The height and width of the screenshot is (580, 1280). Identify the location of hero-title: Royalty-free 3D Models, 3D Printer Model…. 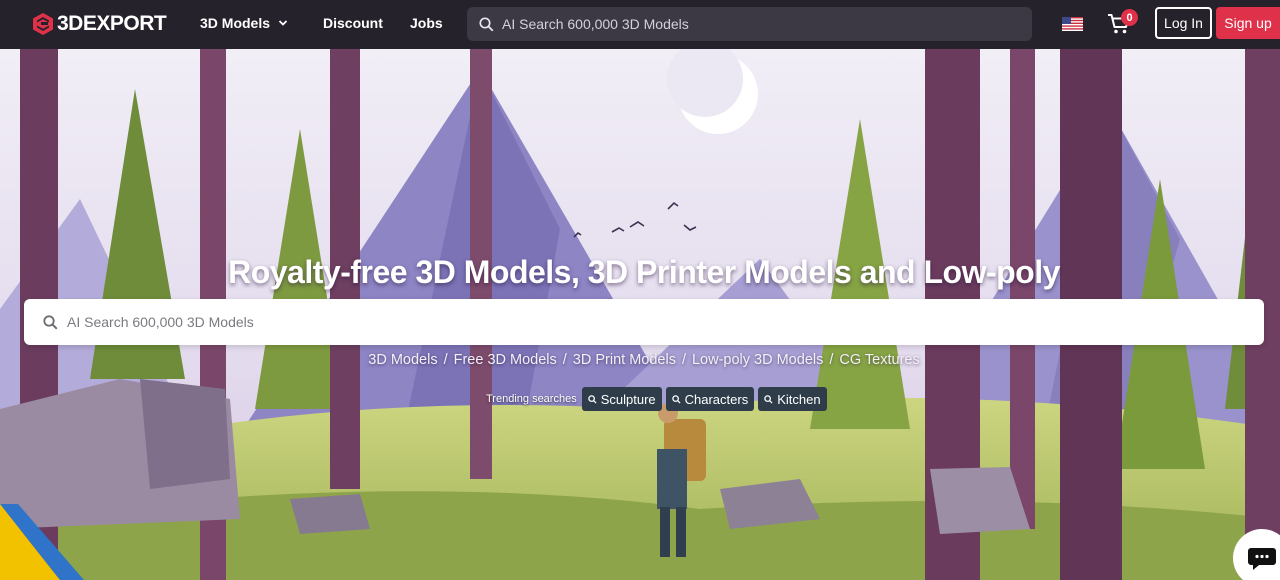
(644, 272).